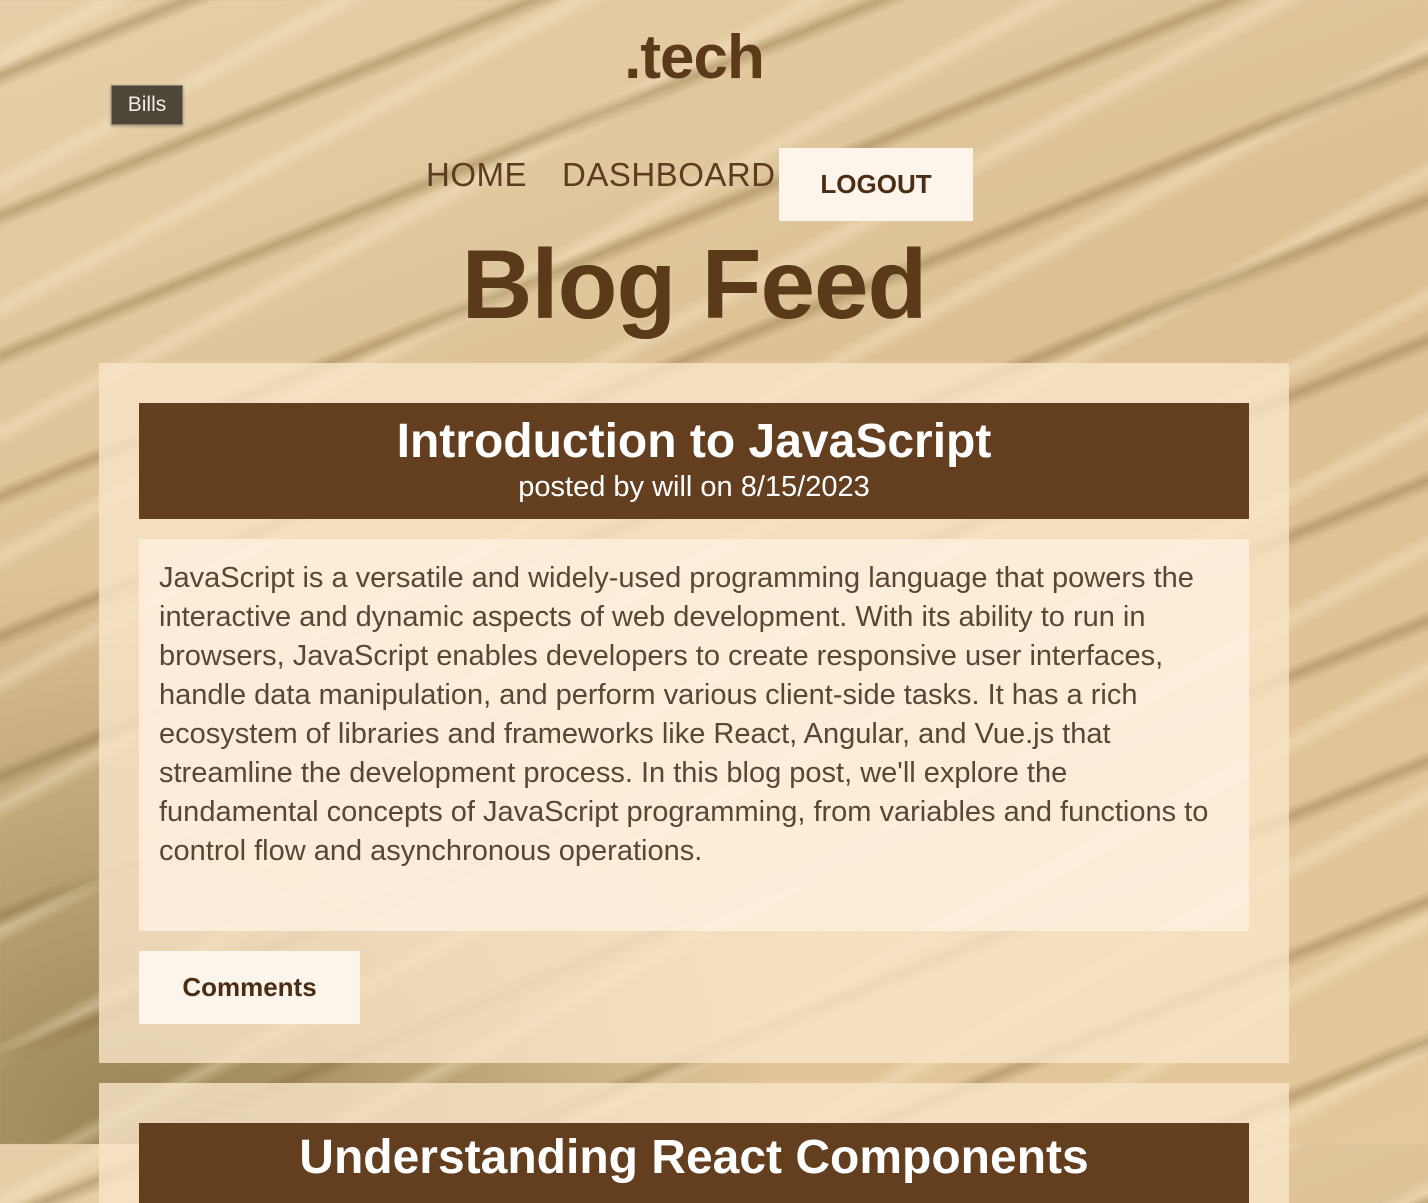 This screenshot has height=1203, width=1428. What do you see at coordinates (669, 175) in the screenshot?
I see `nav-dashboard-link: DASHBOARD` at bounding box center [669, 175].